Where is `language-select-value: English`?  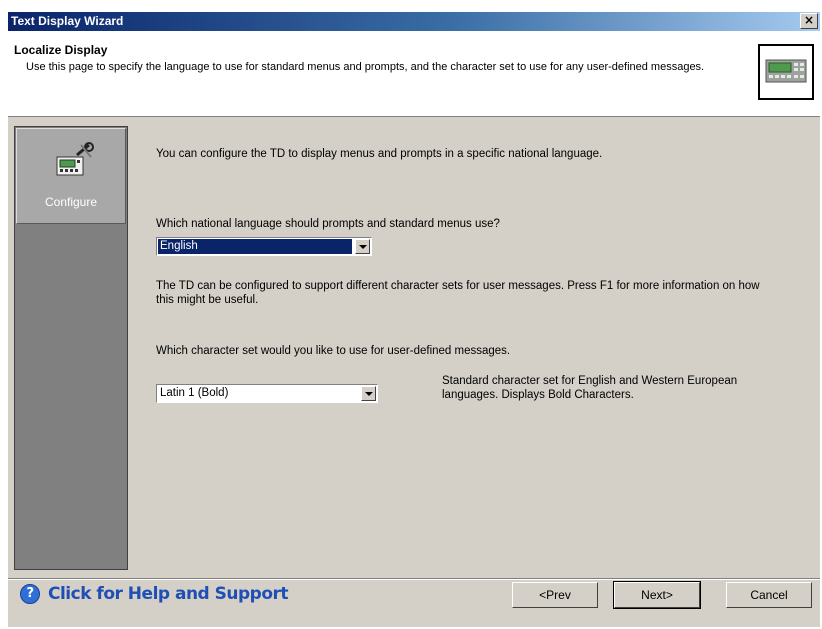
language-select-value: English is located at coordinates (255, 246).